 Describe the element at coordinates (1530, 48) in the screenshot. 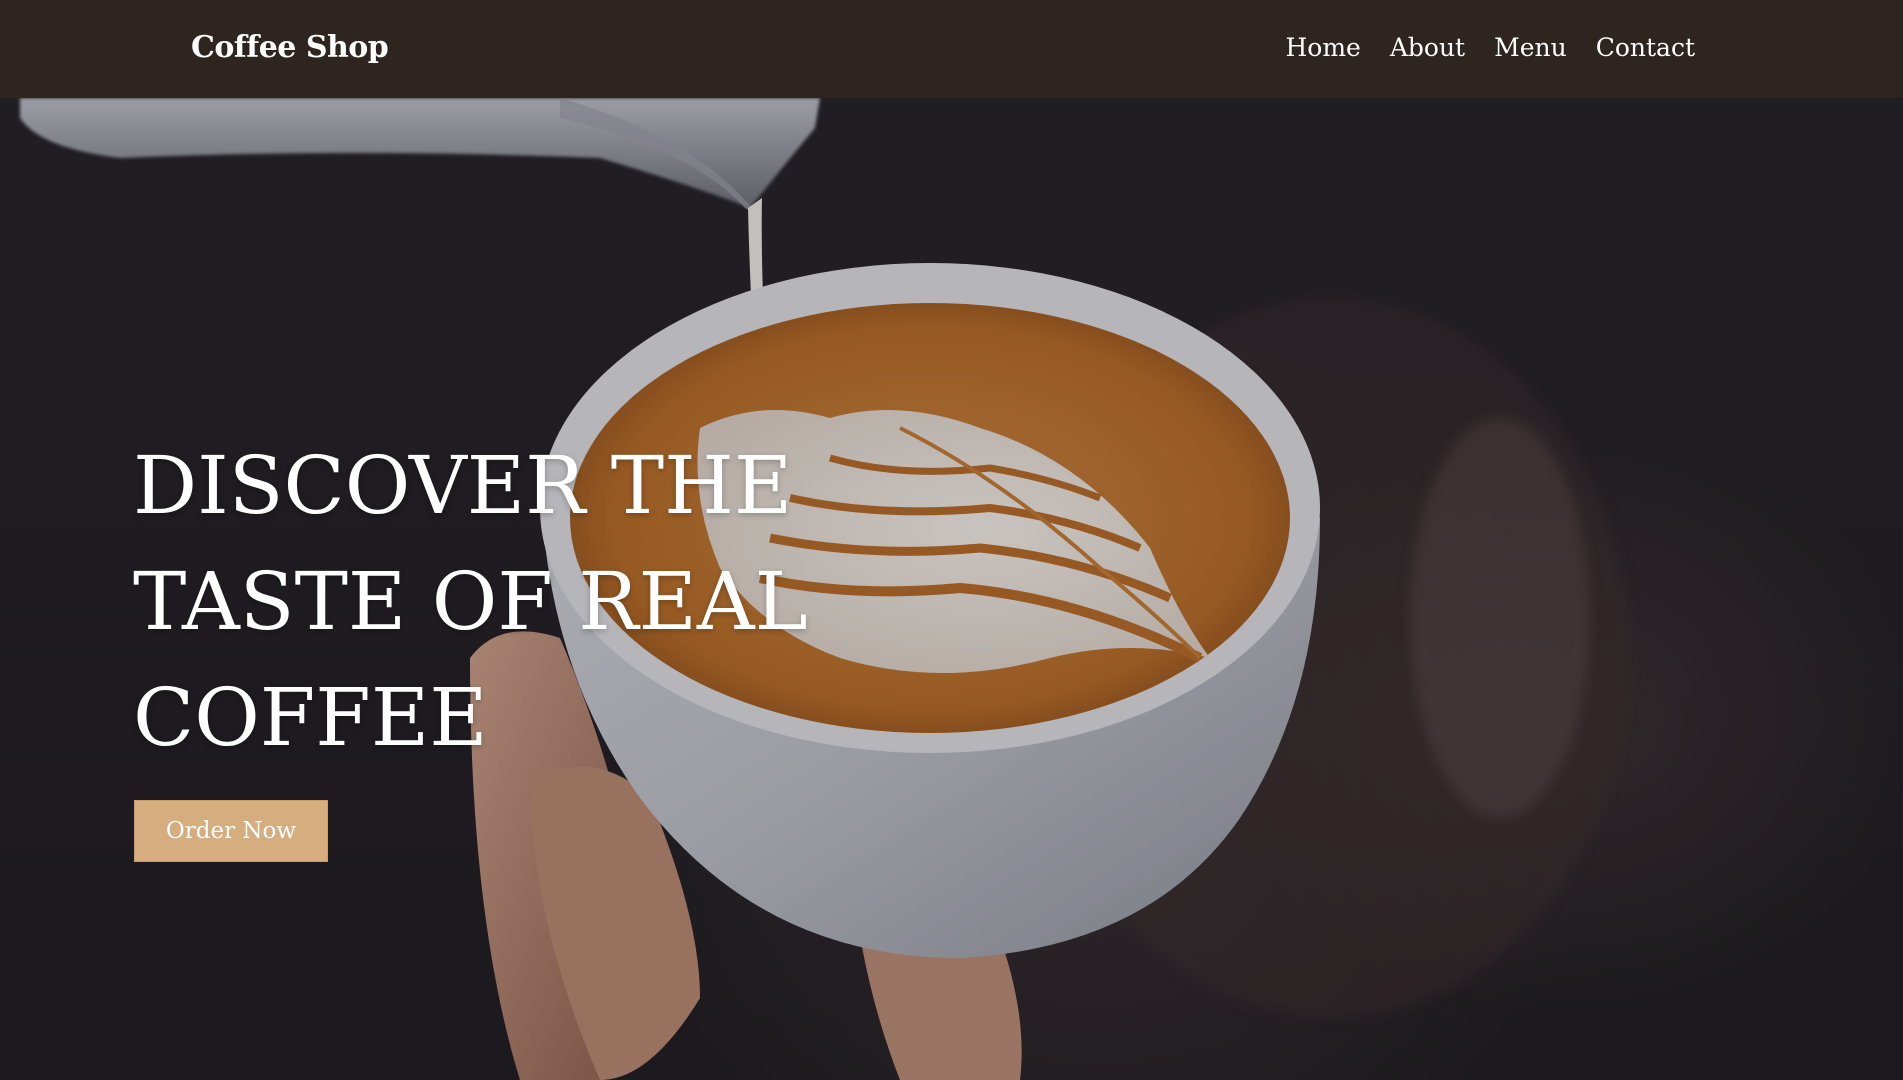

I see `nav-link-menu: Menu` at that location.